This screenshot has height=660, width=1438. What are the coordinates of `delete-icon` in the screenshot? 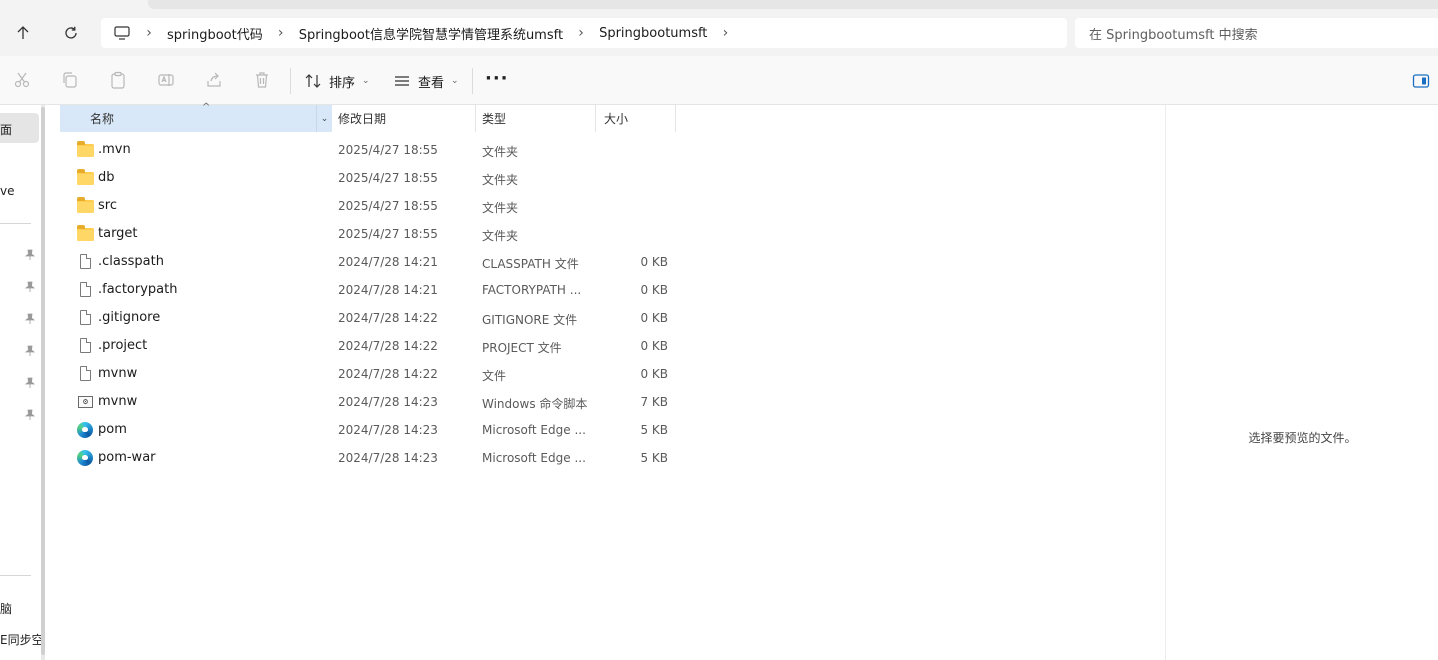 It's located at (262, 80).